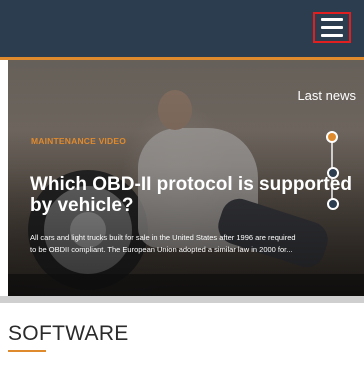 This screenshot has width=364, height=365. Describe the element at coordinates (332, 137) in the screenshot. I see `timeline-dot-active` at that location.